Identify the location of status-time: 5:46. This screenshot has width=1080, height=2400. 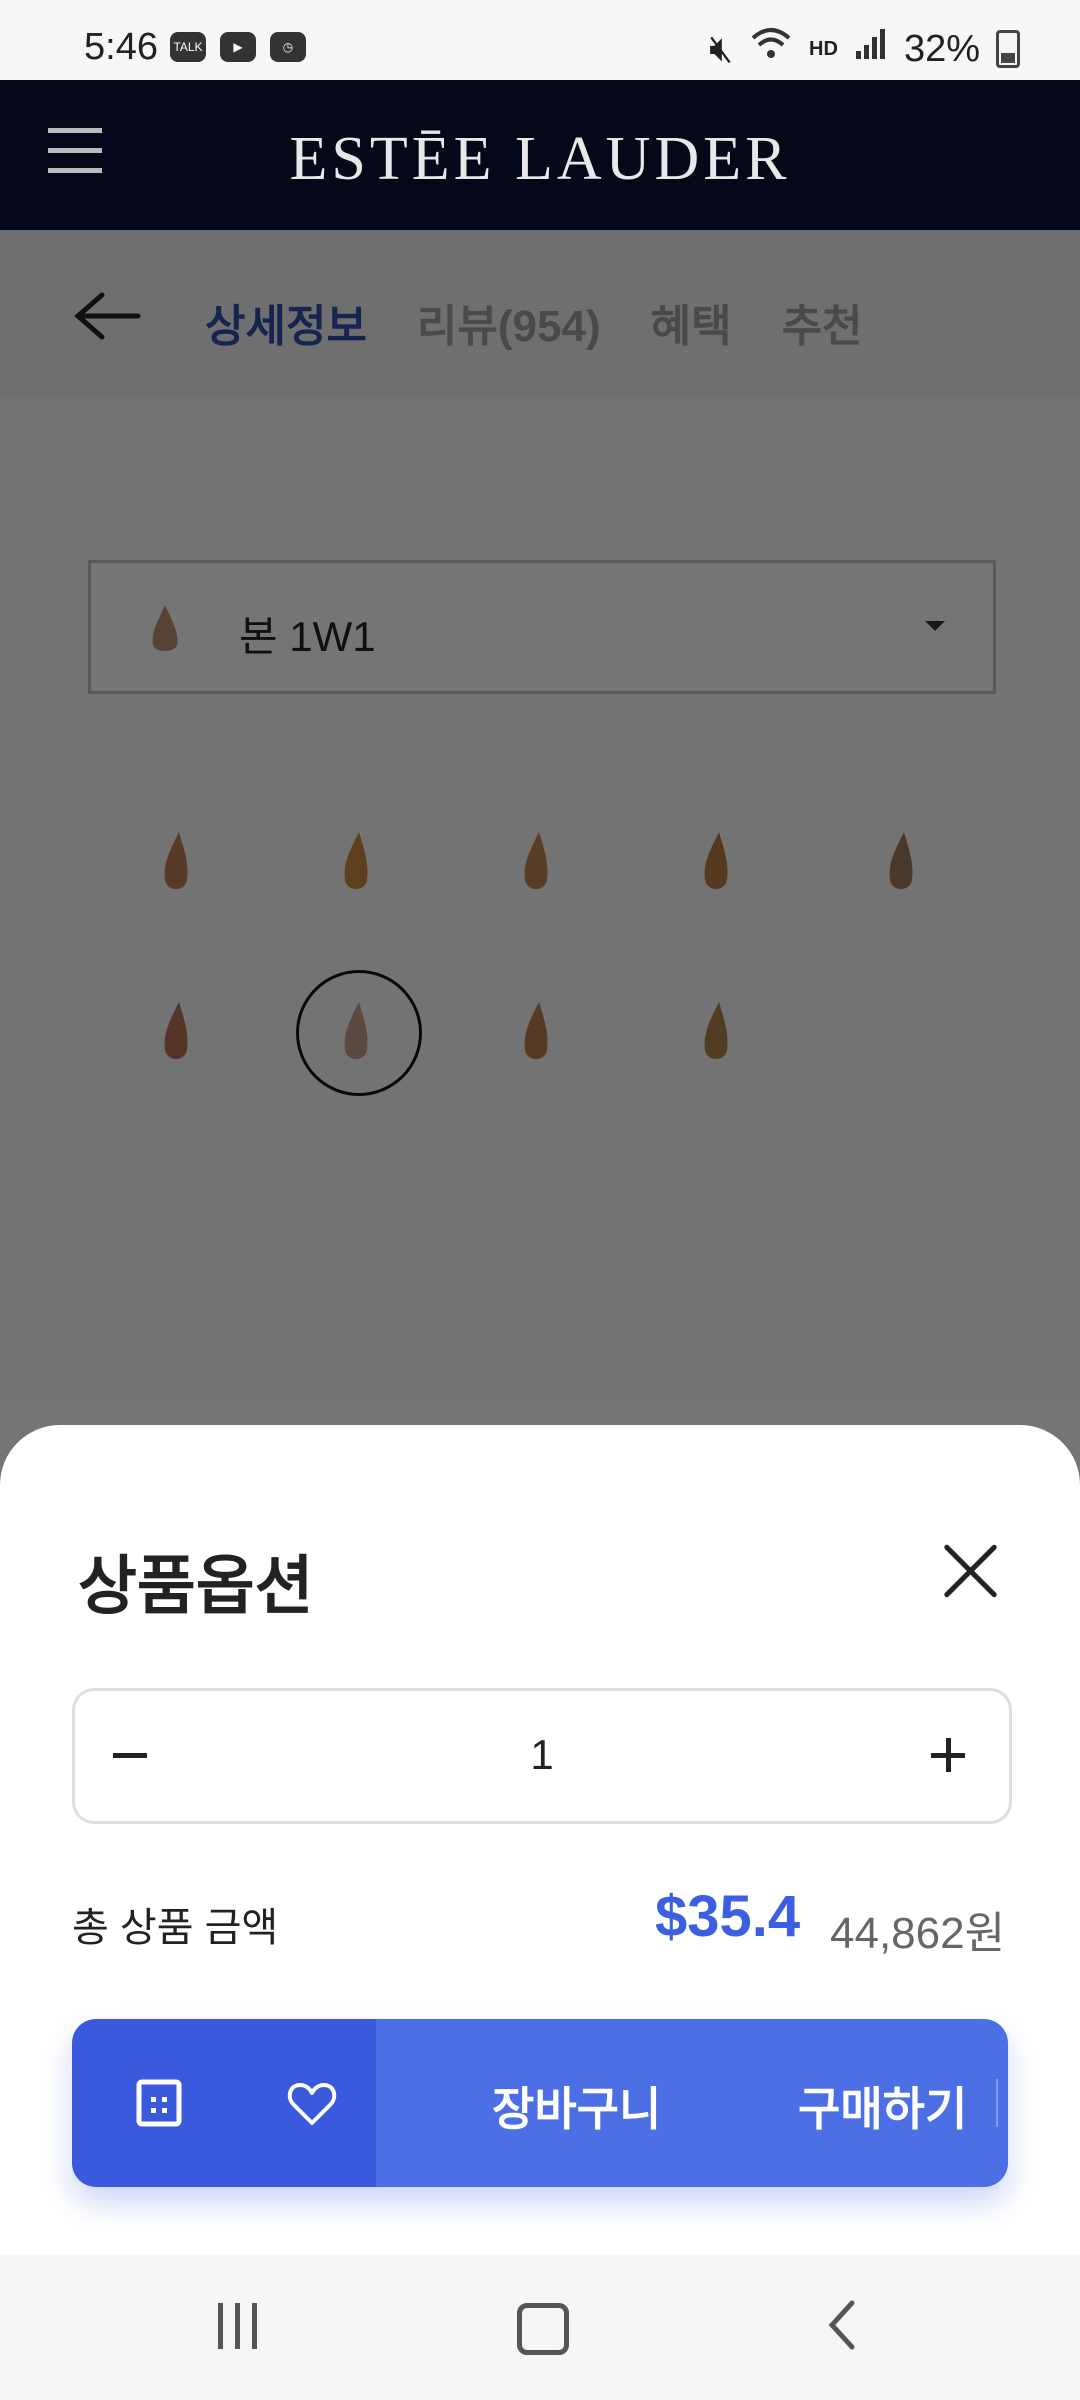
(121, 47).